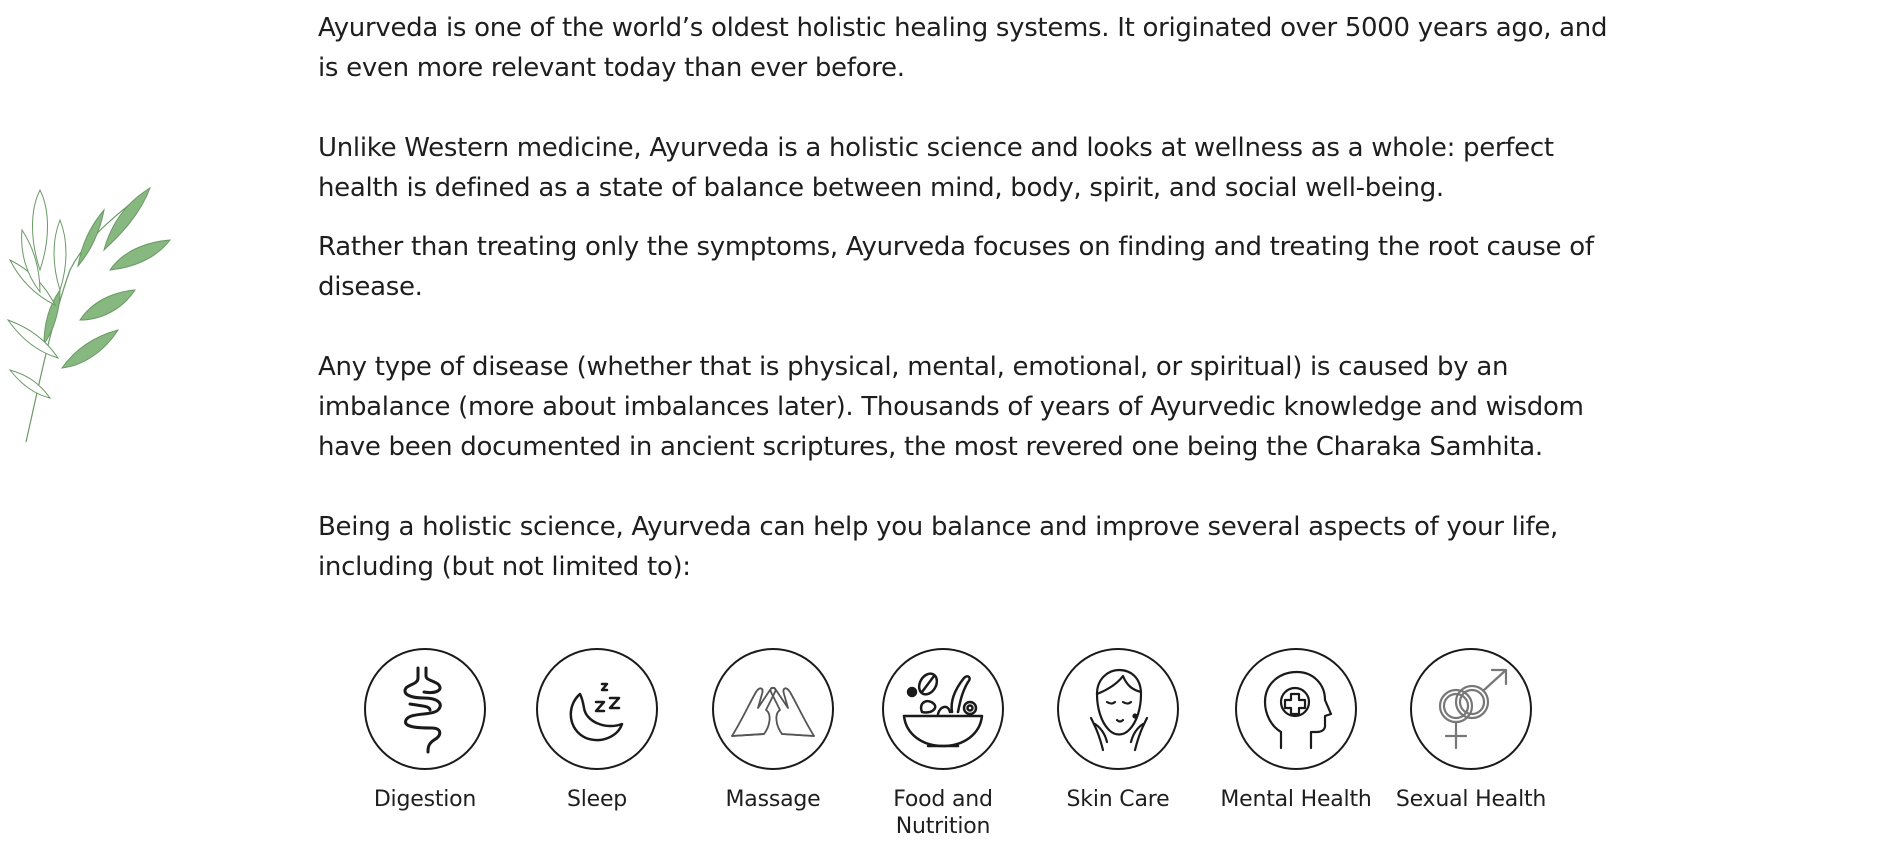 The height and width of the screenshot is (854, 1889). Describe the element at coordinates (943, 813) in the screenshot. I see `aspect-label: Food and Nutrition` at that location.